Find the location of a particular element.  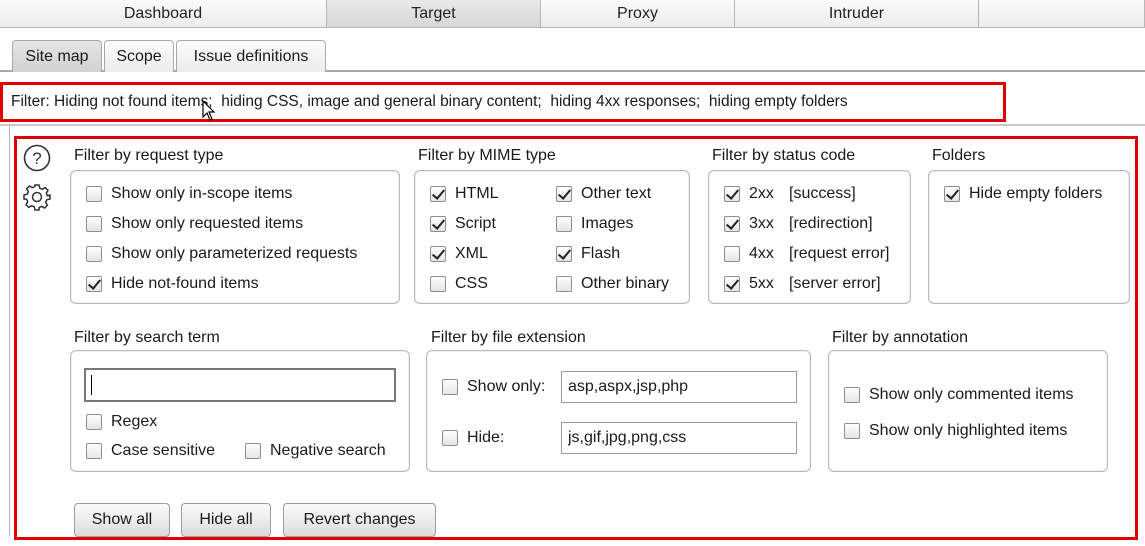

mime-css-checkbox: CSS is located at coordinates (459, 284).